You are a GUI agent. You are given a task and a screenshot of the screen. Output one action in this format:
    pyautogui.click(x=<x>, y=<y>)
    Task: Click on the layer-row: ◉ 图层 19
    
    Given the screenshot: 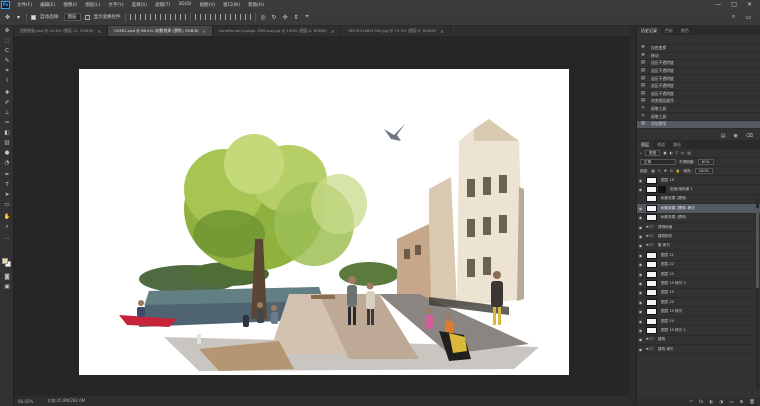 What is the action you would take?
    pyautogui.click(x=698, y=294)
    